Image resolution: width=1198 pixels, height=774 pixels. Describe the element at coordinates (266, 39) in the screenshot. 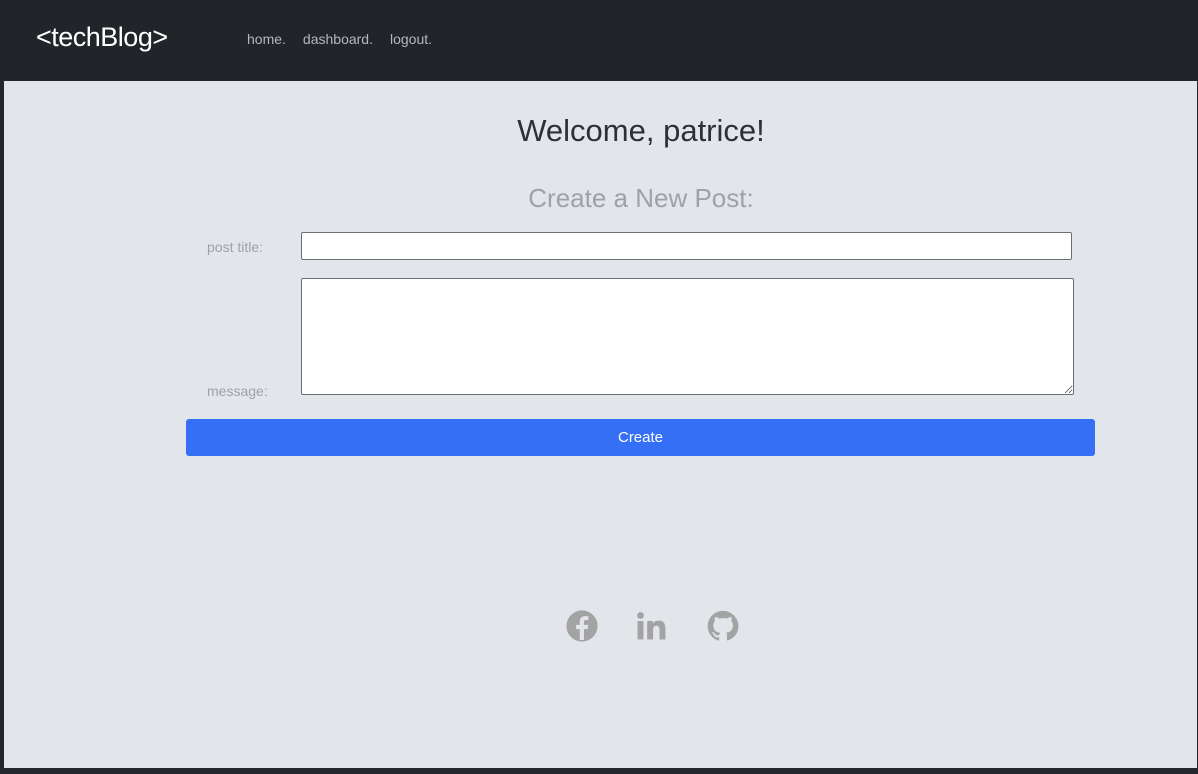

I see `nav-home-link: home.` at that location.